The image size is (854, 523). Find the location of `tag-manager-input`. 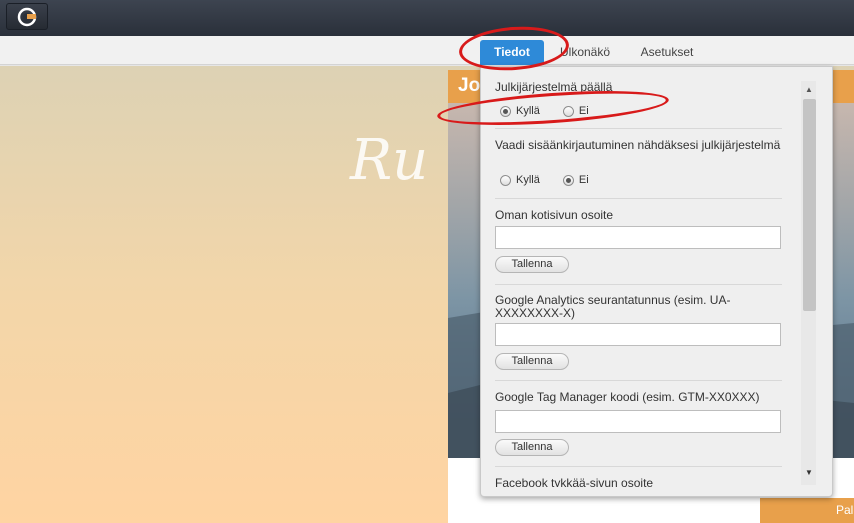

tag-manager-input is located at coordinates (638, 421).